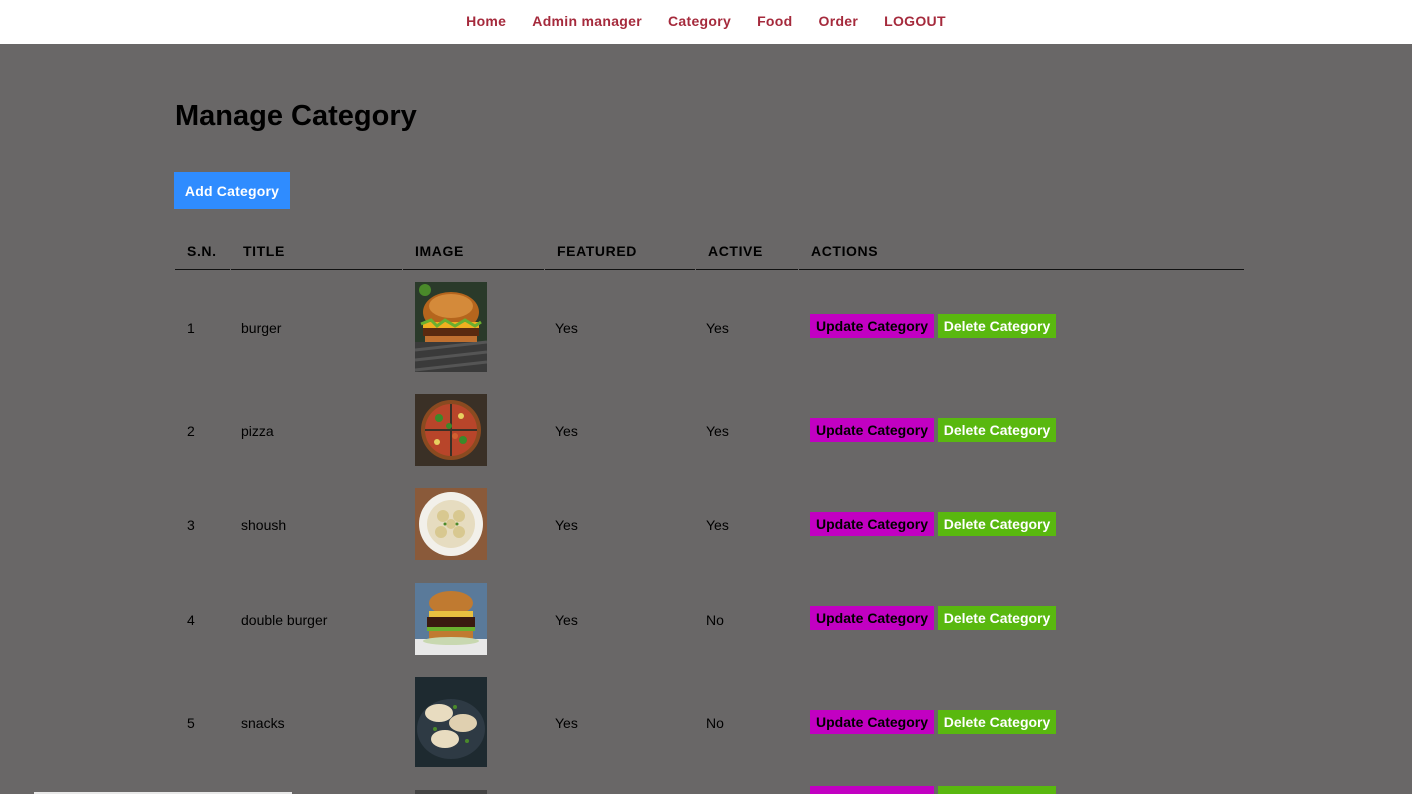 This screenshot has width=1412, height=794. Describe the element at coordinates (284, 620) in the screenshot. I see `row-title: double burger` at that location.